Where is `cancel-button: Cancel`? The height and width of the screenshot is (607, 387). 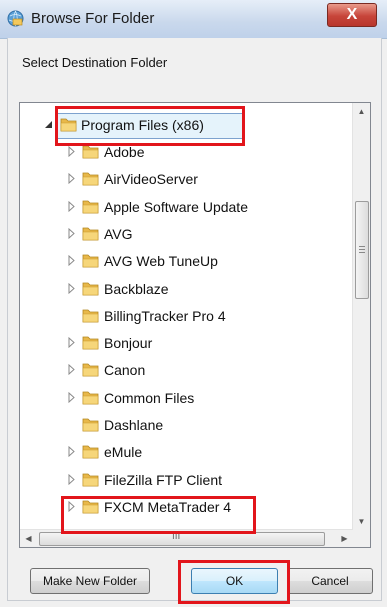
cancel-button: Cancel is located at coordinates (330, 581).